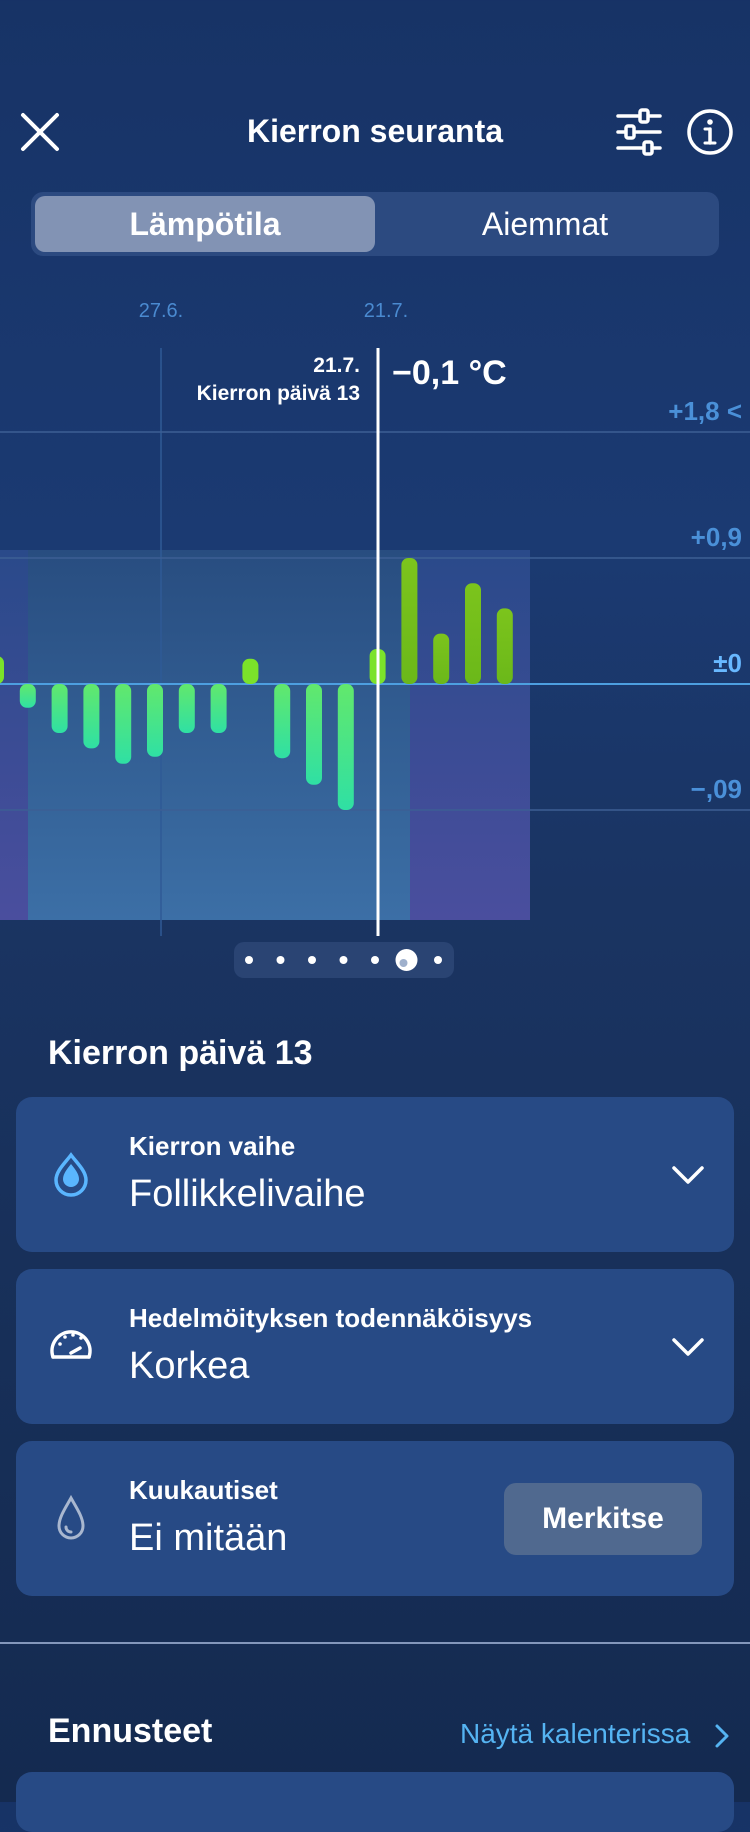 The width and height of the screenshot is (750, 1832). Describe the element at coordinates (336, 365) in the screenshot. I see `selected-date: 21.7.` at that location.